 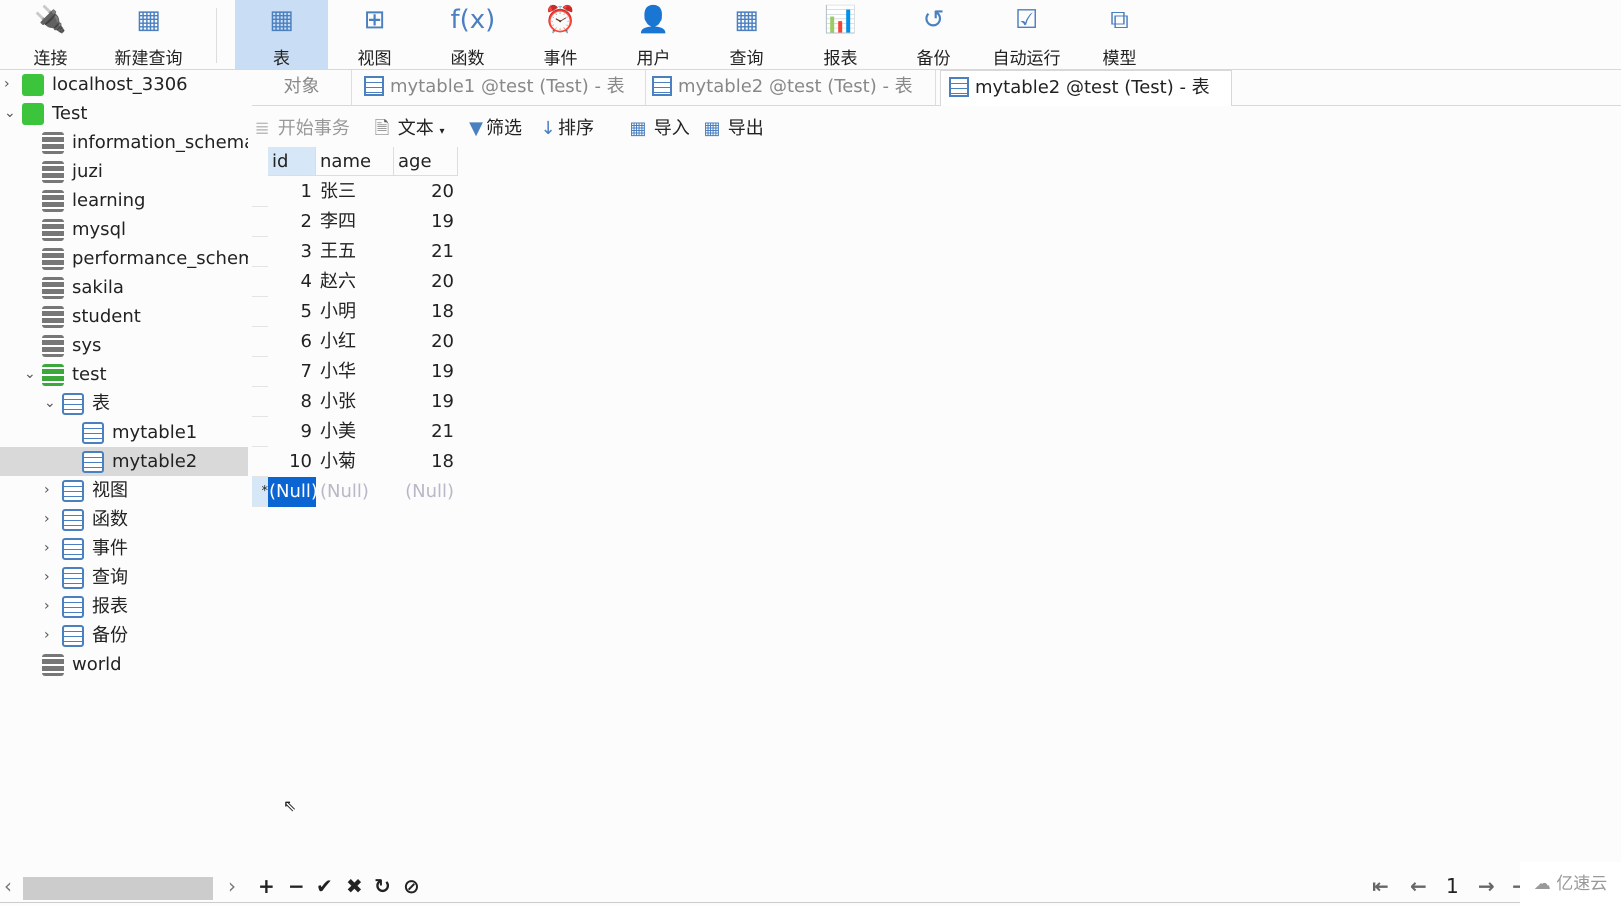 I want to click on tab-table: mytable1 @test (Test) - 表, so click(x=501, y=88).